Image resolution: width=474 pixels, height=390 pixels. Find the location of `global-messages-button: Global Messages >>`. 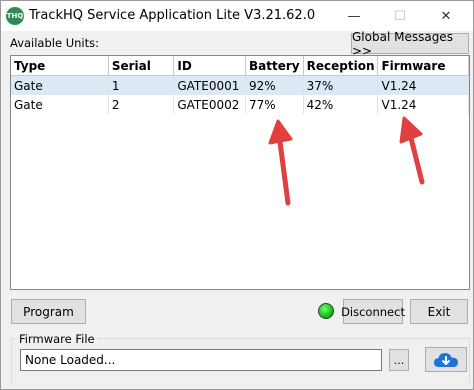

global-messages-button: Global Messages >> is located at coordinates (410, 44).